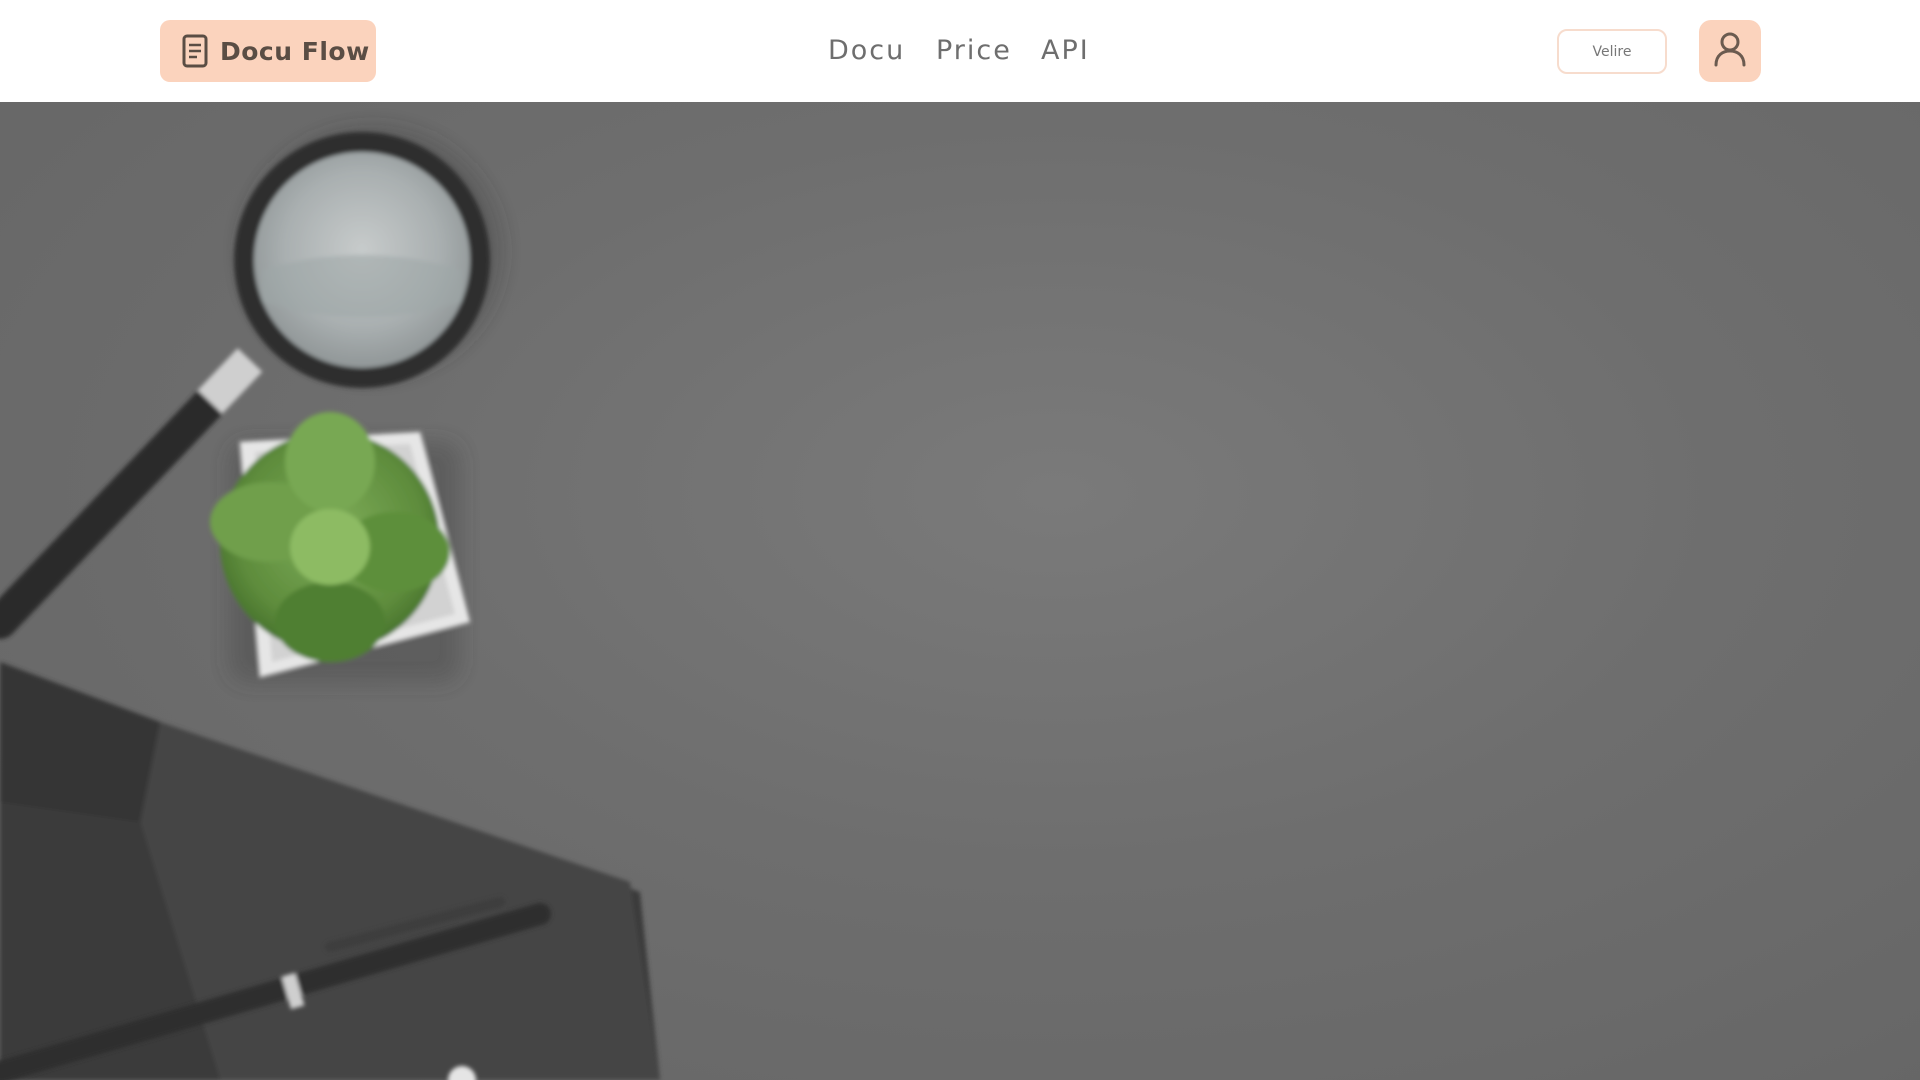 Image resolution: width=1920 pixels, height=1080 pixels. Describe the element at coordinates (195, 51) in the screenshot. I see `document-icon` at that location.